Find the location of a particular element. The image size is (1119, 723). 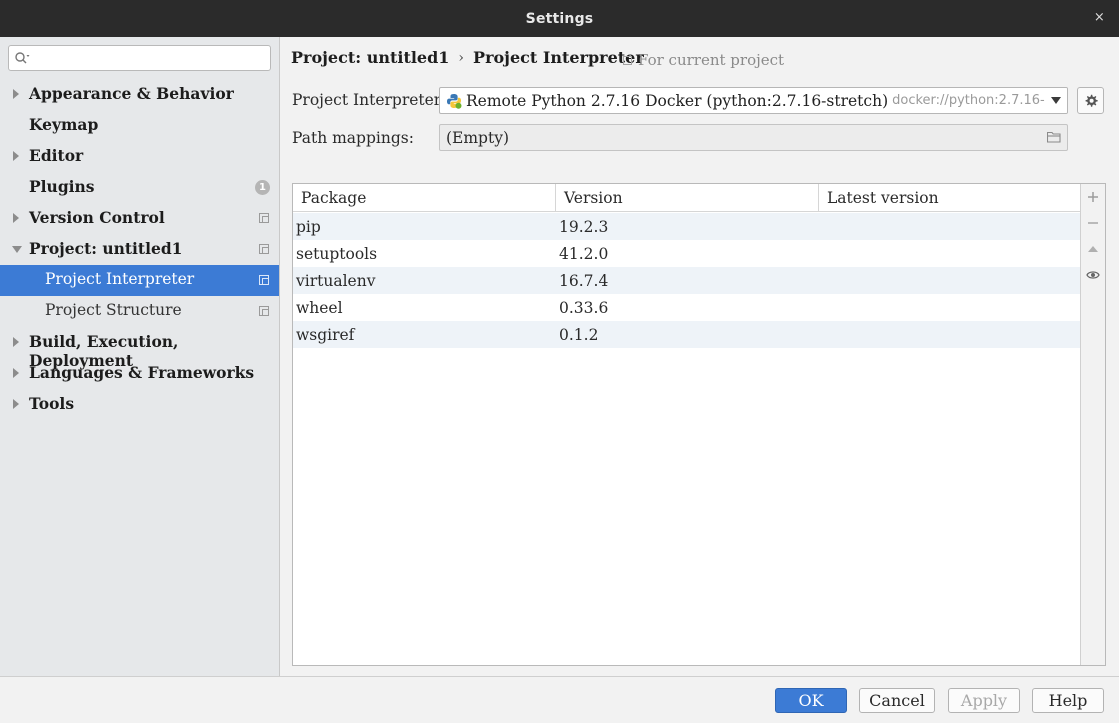

package-name: wsgiref is located at coordinates (325, 334).